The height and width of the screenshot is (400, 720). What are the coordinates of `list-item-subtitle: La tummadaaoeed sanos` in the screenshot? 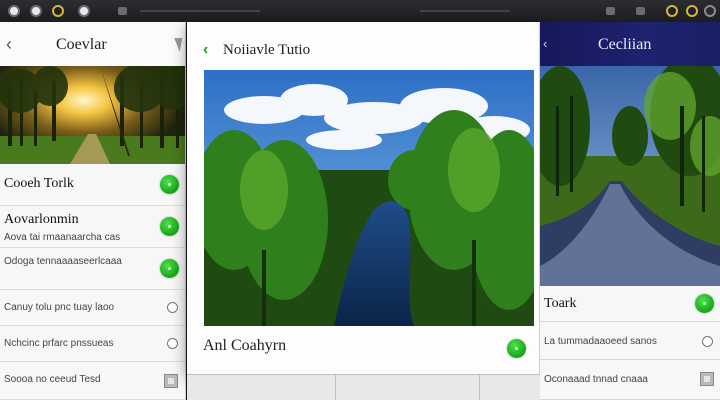 It's located at (600, 341).